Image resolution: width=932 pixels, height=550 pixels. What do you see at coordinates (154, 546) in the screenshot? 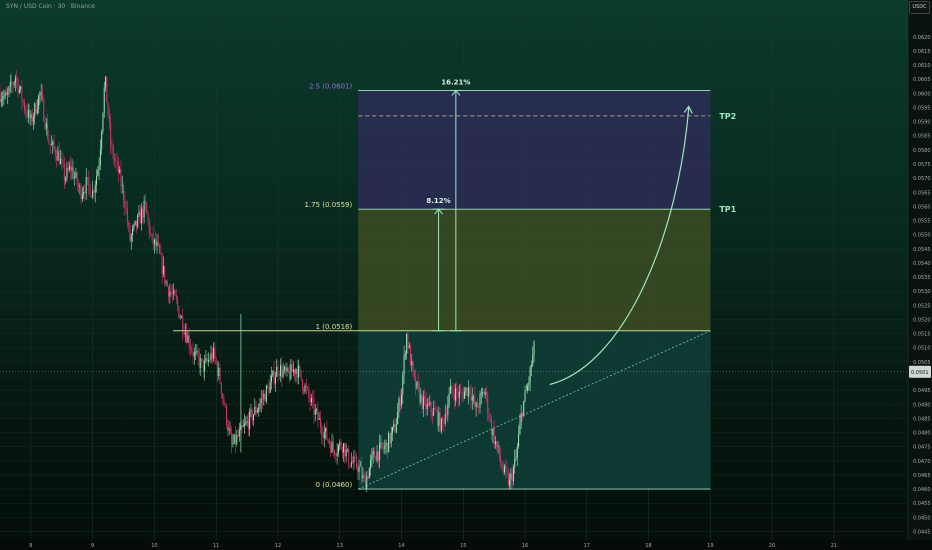
I see `time-tick-label: 10` at bounding box center [154, 546].